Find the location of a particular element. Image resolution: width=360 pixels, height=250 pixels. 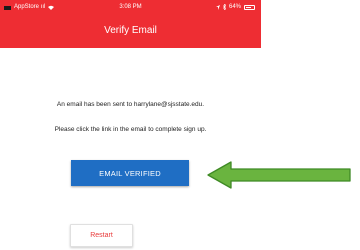

page-title: Verify Email is located at coordinates (130, 30).